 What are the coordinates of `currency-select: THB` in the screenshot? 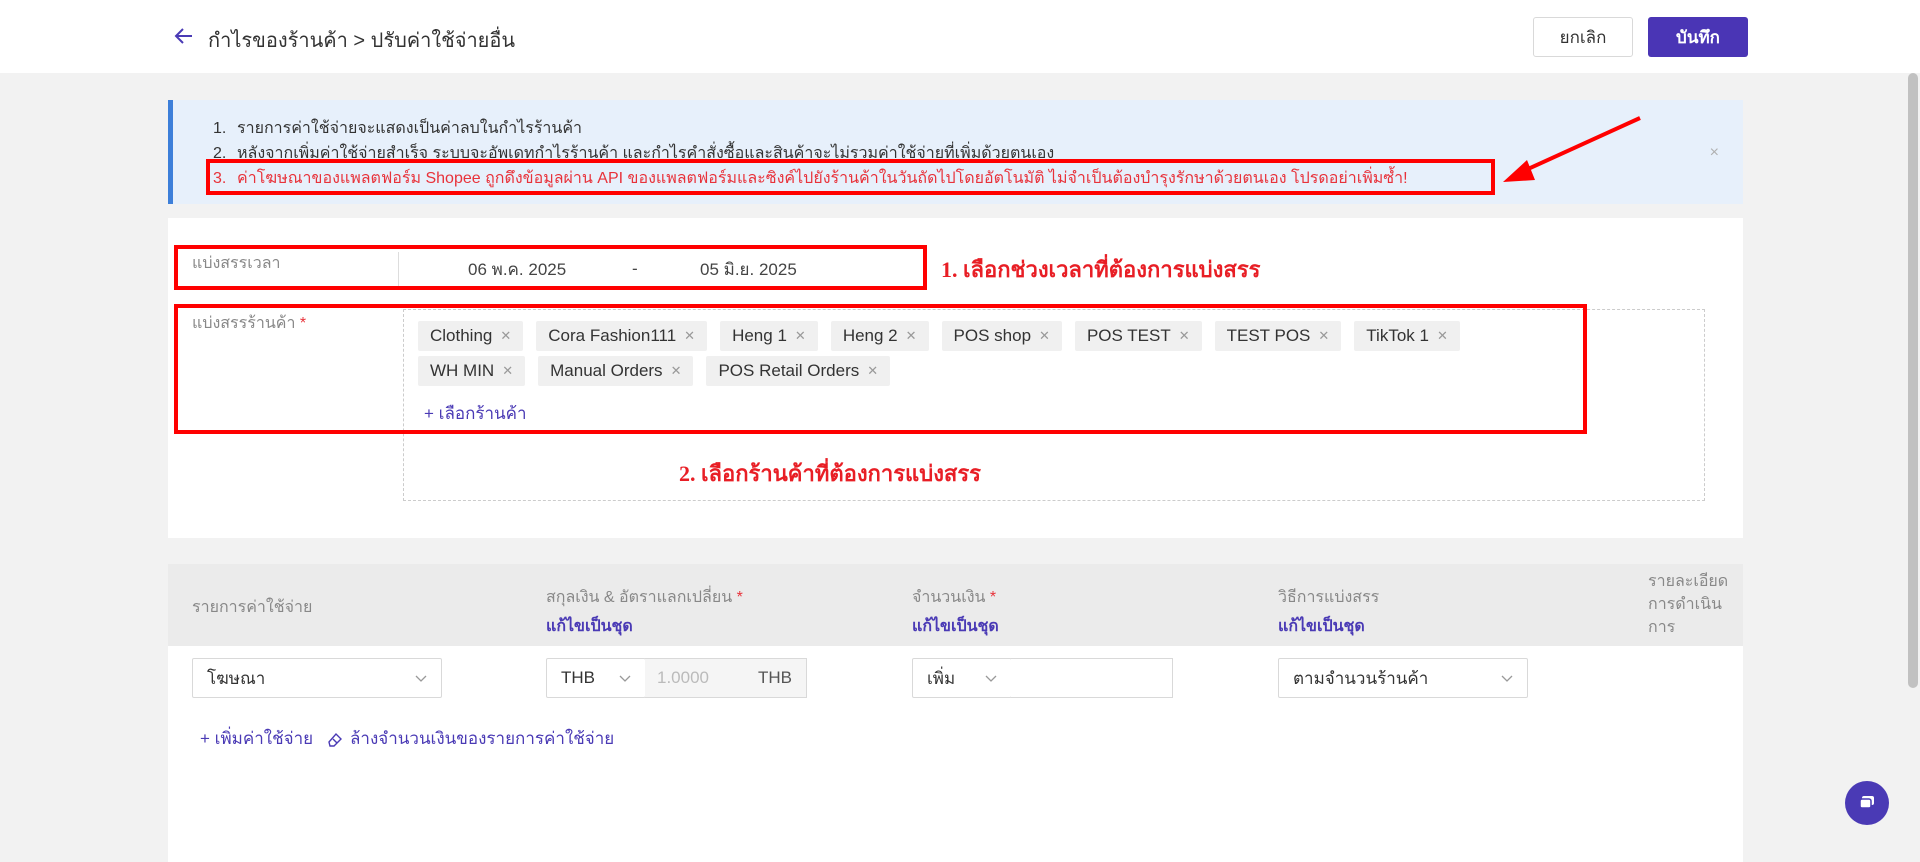 It's located at (596, 678).